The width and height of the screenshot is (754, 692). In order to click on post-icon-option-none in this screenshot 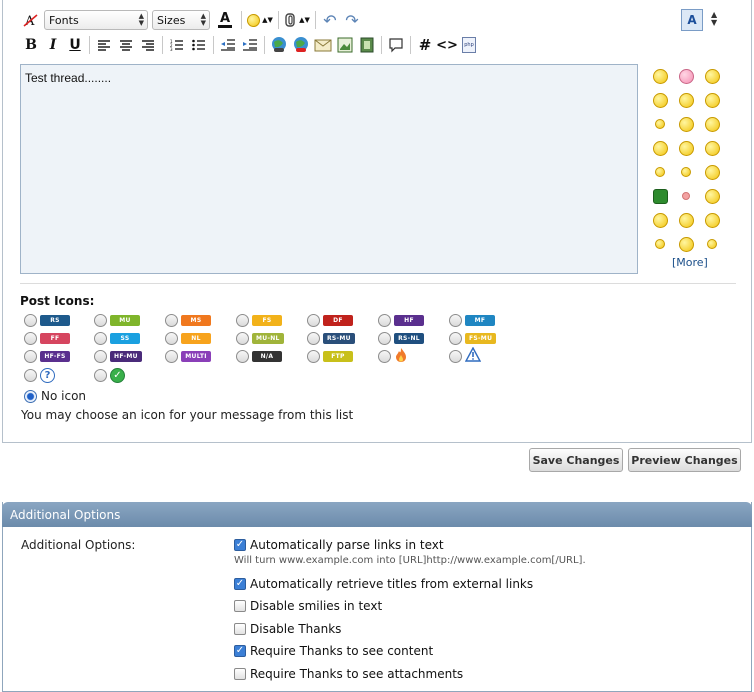, I will do `click(32, 396)`.